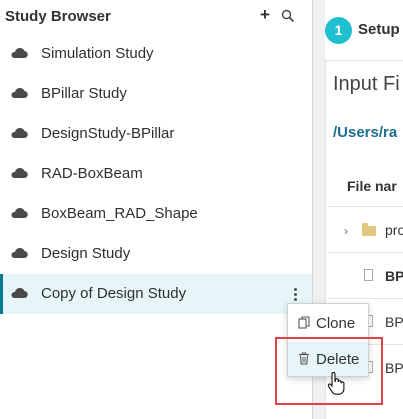  I want to click on study-item-rad-boxbeam: RAD-BoxBeam, so click(156, 174).